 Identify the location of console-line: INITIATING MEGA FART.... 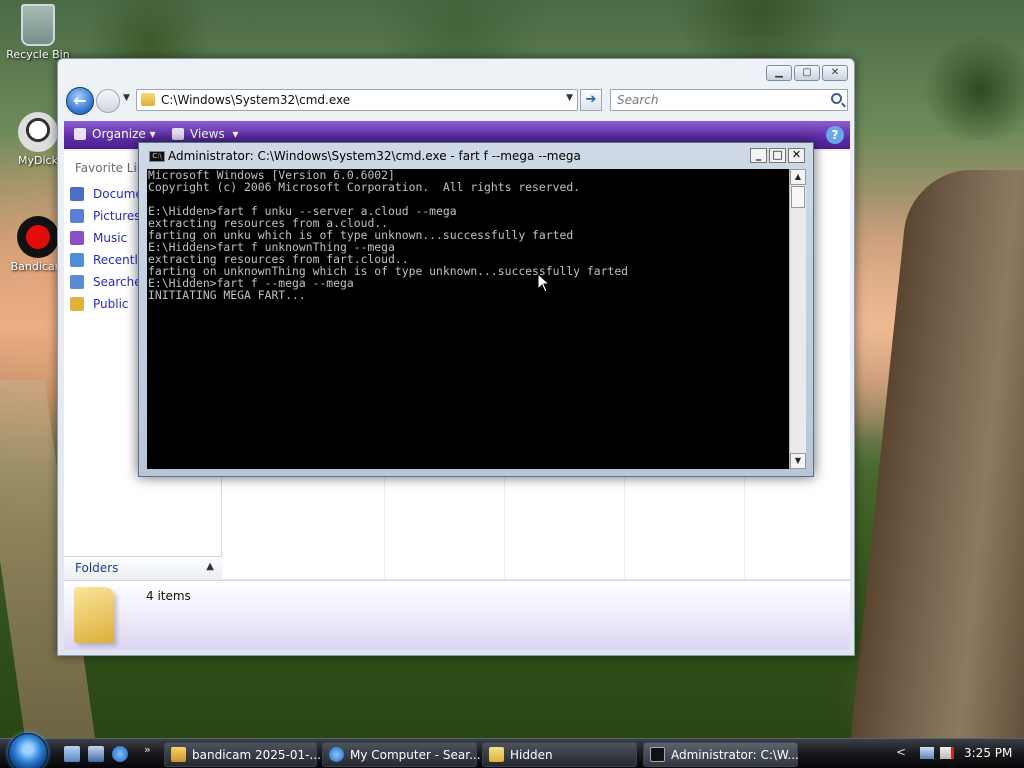
(227, 295).